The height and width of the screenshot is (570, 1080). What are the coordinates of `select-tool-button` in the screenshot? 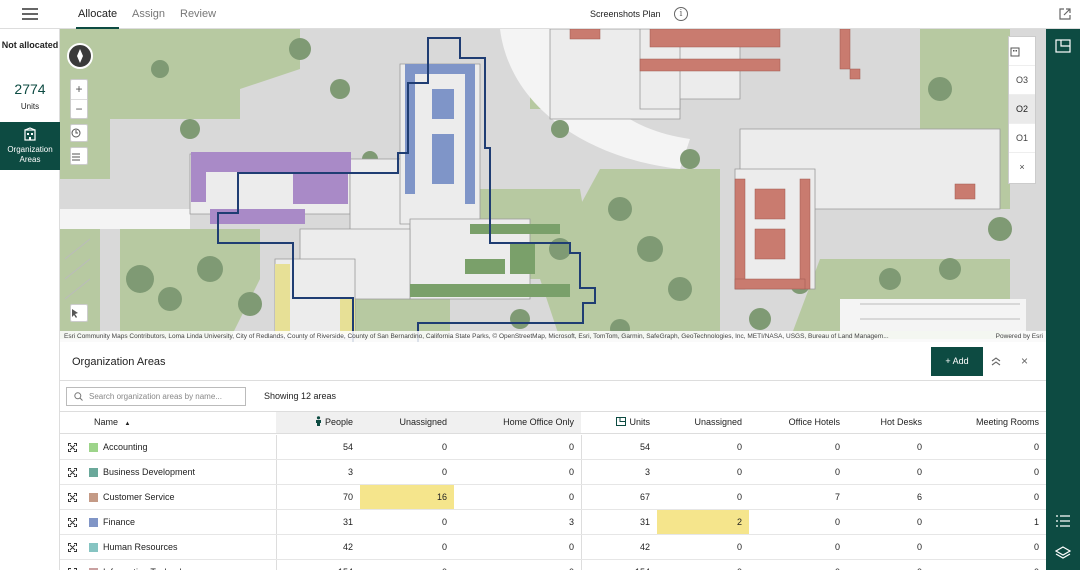 It's located at (79, 313).